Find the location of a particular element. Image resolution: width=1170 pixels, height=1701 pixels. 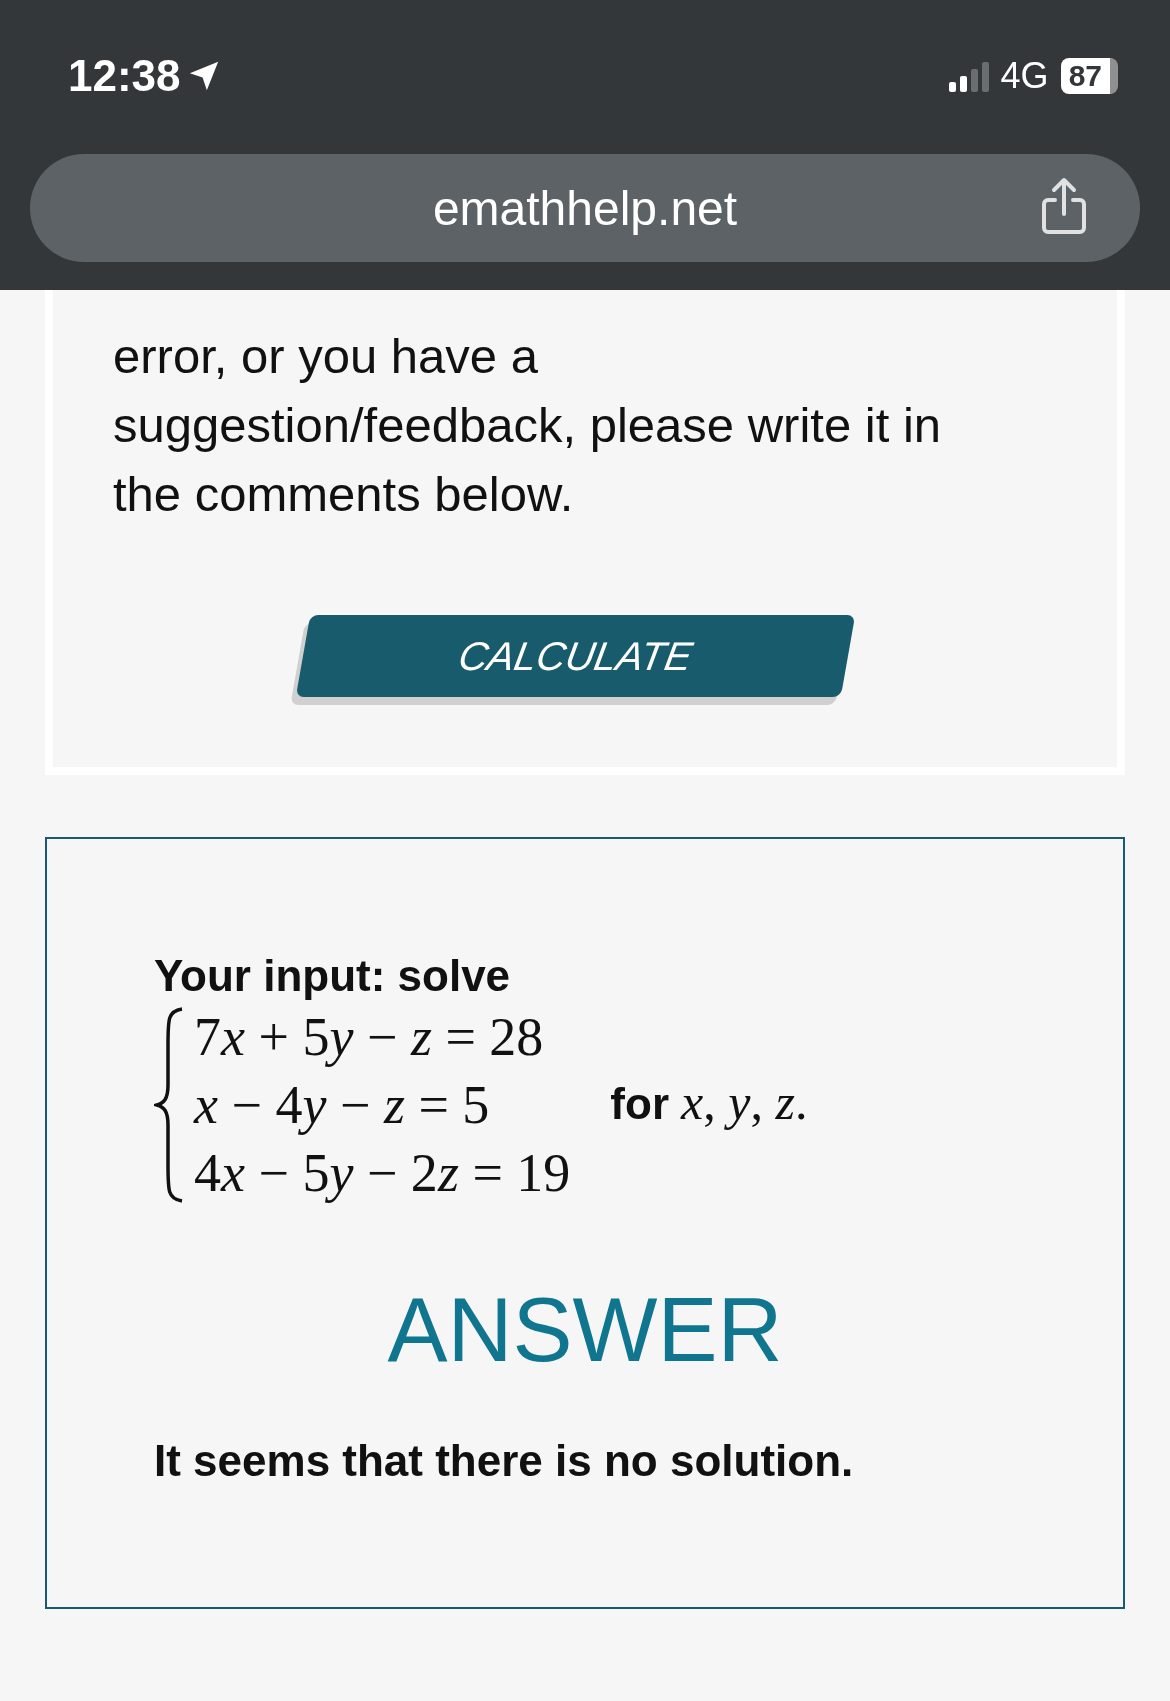

network-label: 4G is located at coordinates (1024, 76).